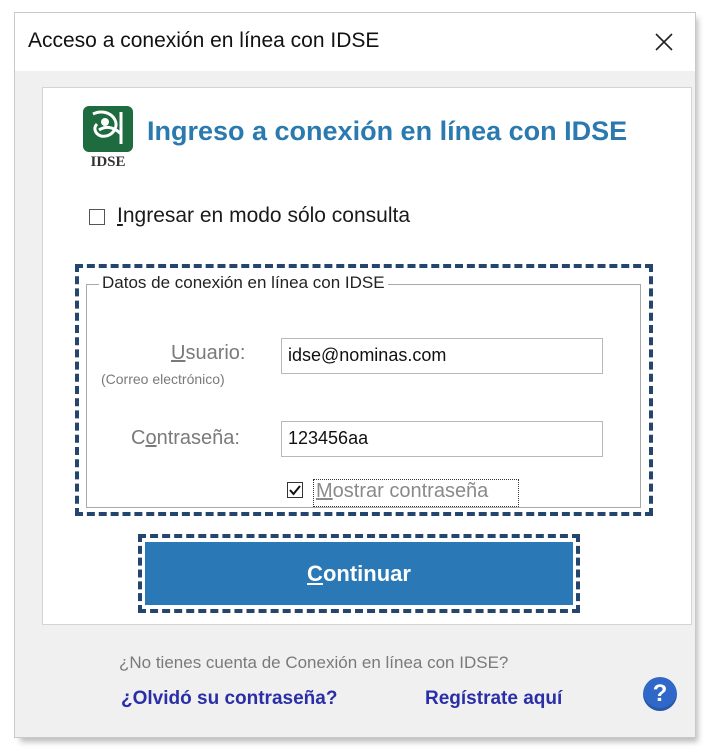  What do you see at coordinates (163, 379) in the screenshot?
I see `user-hint: (Correo electrónico)` at bounding box center [163, 379].